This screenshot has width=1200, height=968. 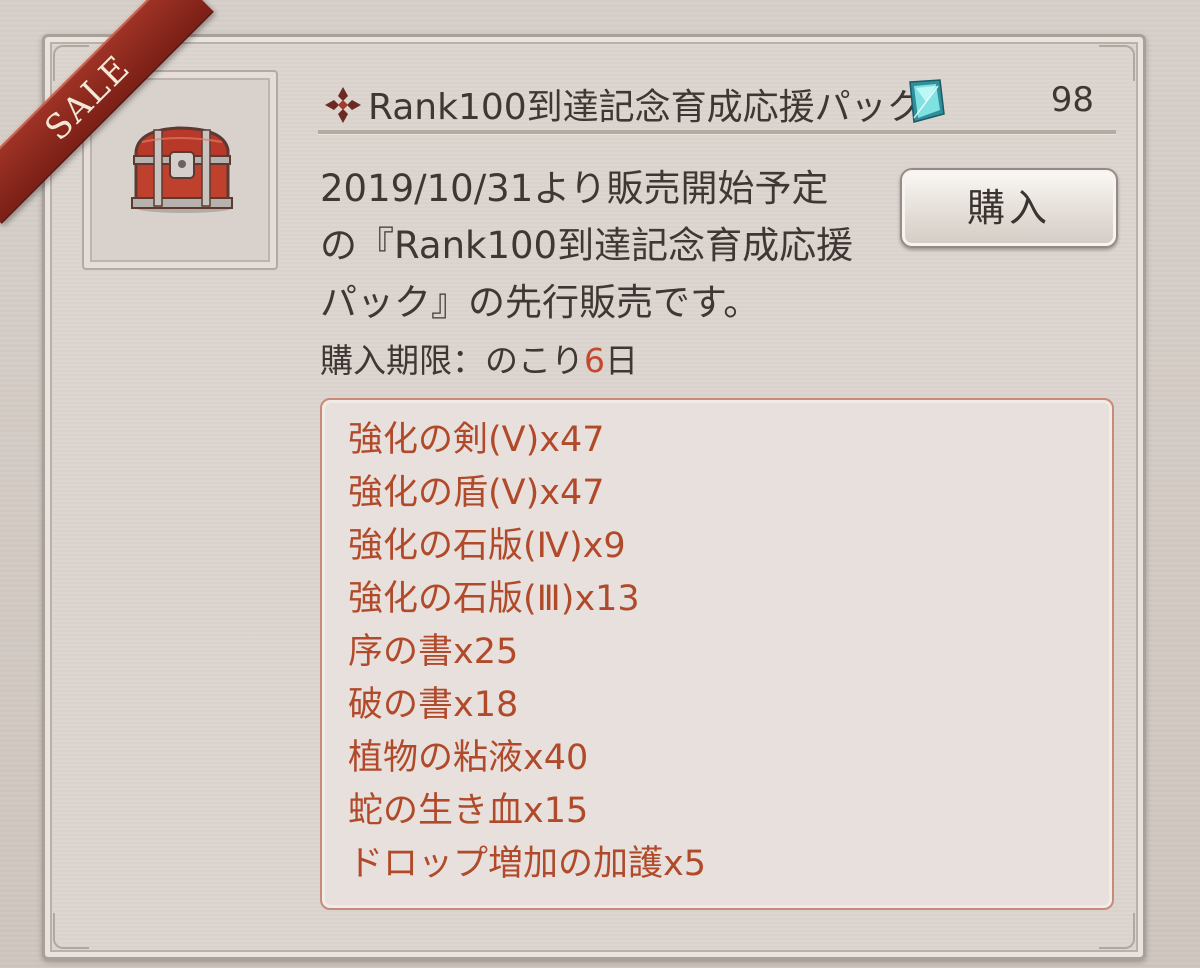 What do you see at coordinates (343, 105) in the screenshot?
I see `diamond-cross-icon` at bounding box center [343, 105].